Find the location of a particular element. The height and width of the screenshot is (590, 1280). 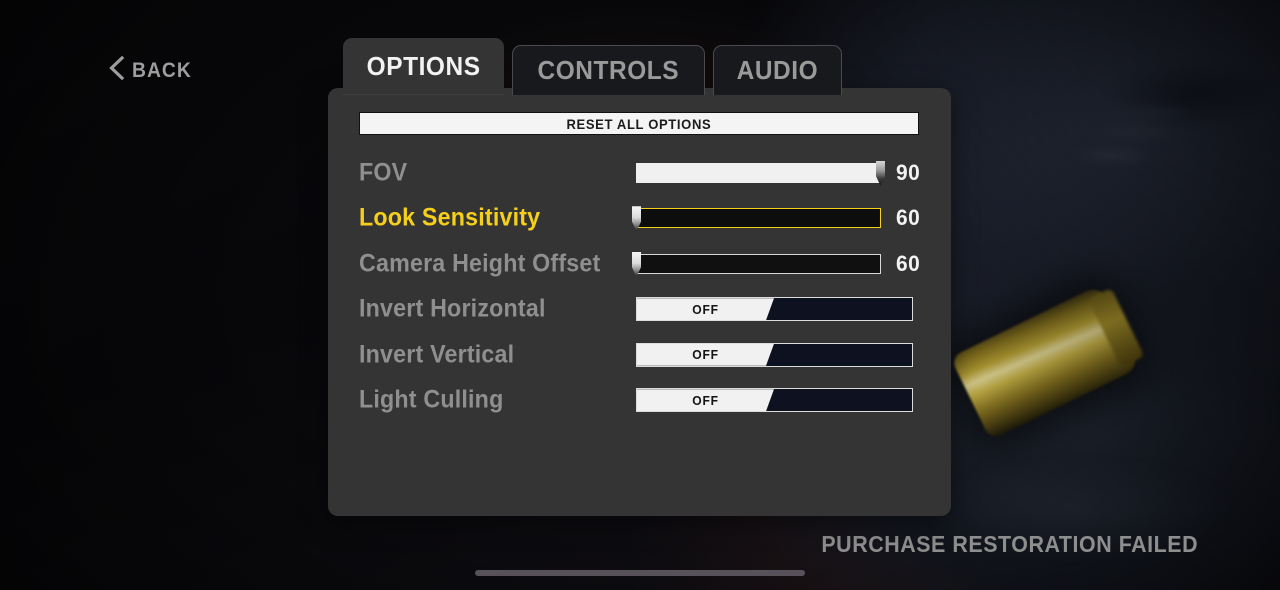

setting-row-invert-vertical: Invert Vertical OFF is located at coordinates (640, 355).